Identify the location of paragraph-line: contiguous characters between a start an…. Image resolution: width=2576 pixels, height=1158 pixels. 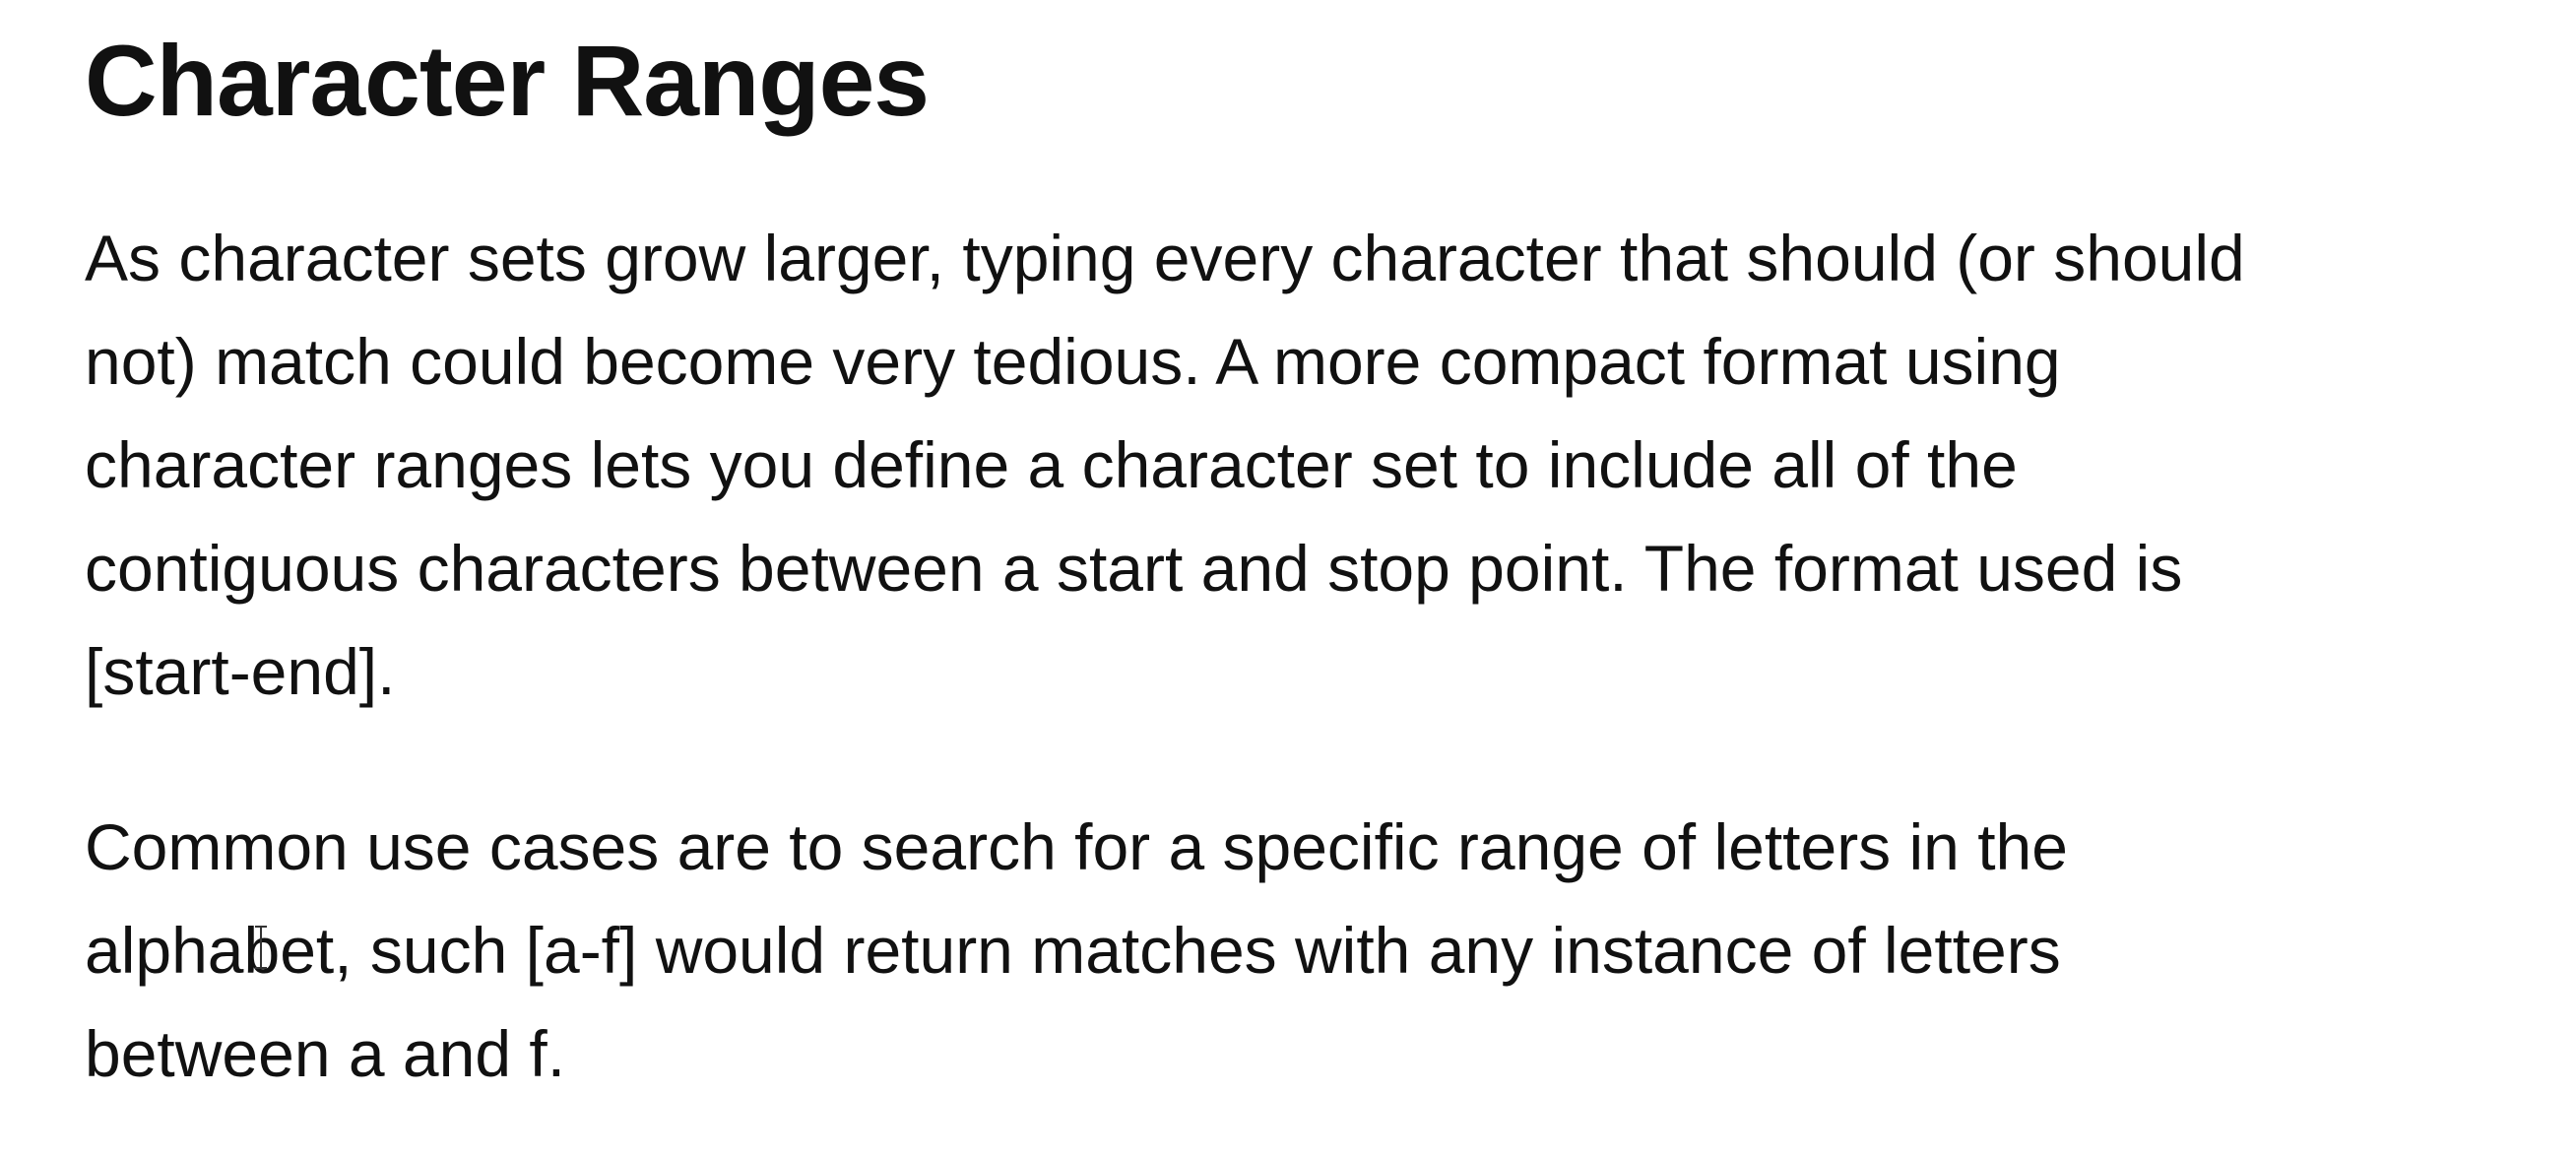
(1134, 568).